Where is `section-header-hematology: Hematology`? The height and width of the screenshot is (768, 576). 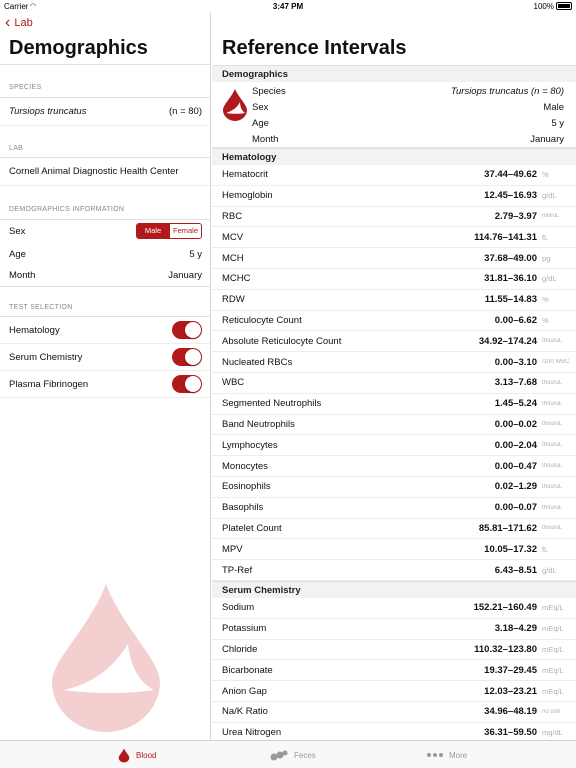
section-header-hematology: Hematology is located at coordinates (394, 156).